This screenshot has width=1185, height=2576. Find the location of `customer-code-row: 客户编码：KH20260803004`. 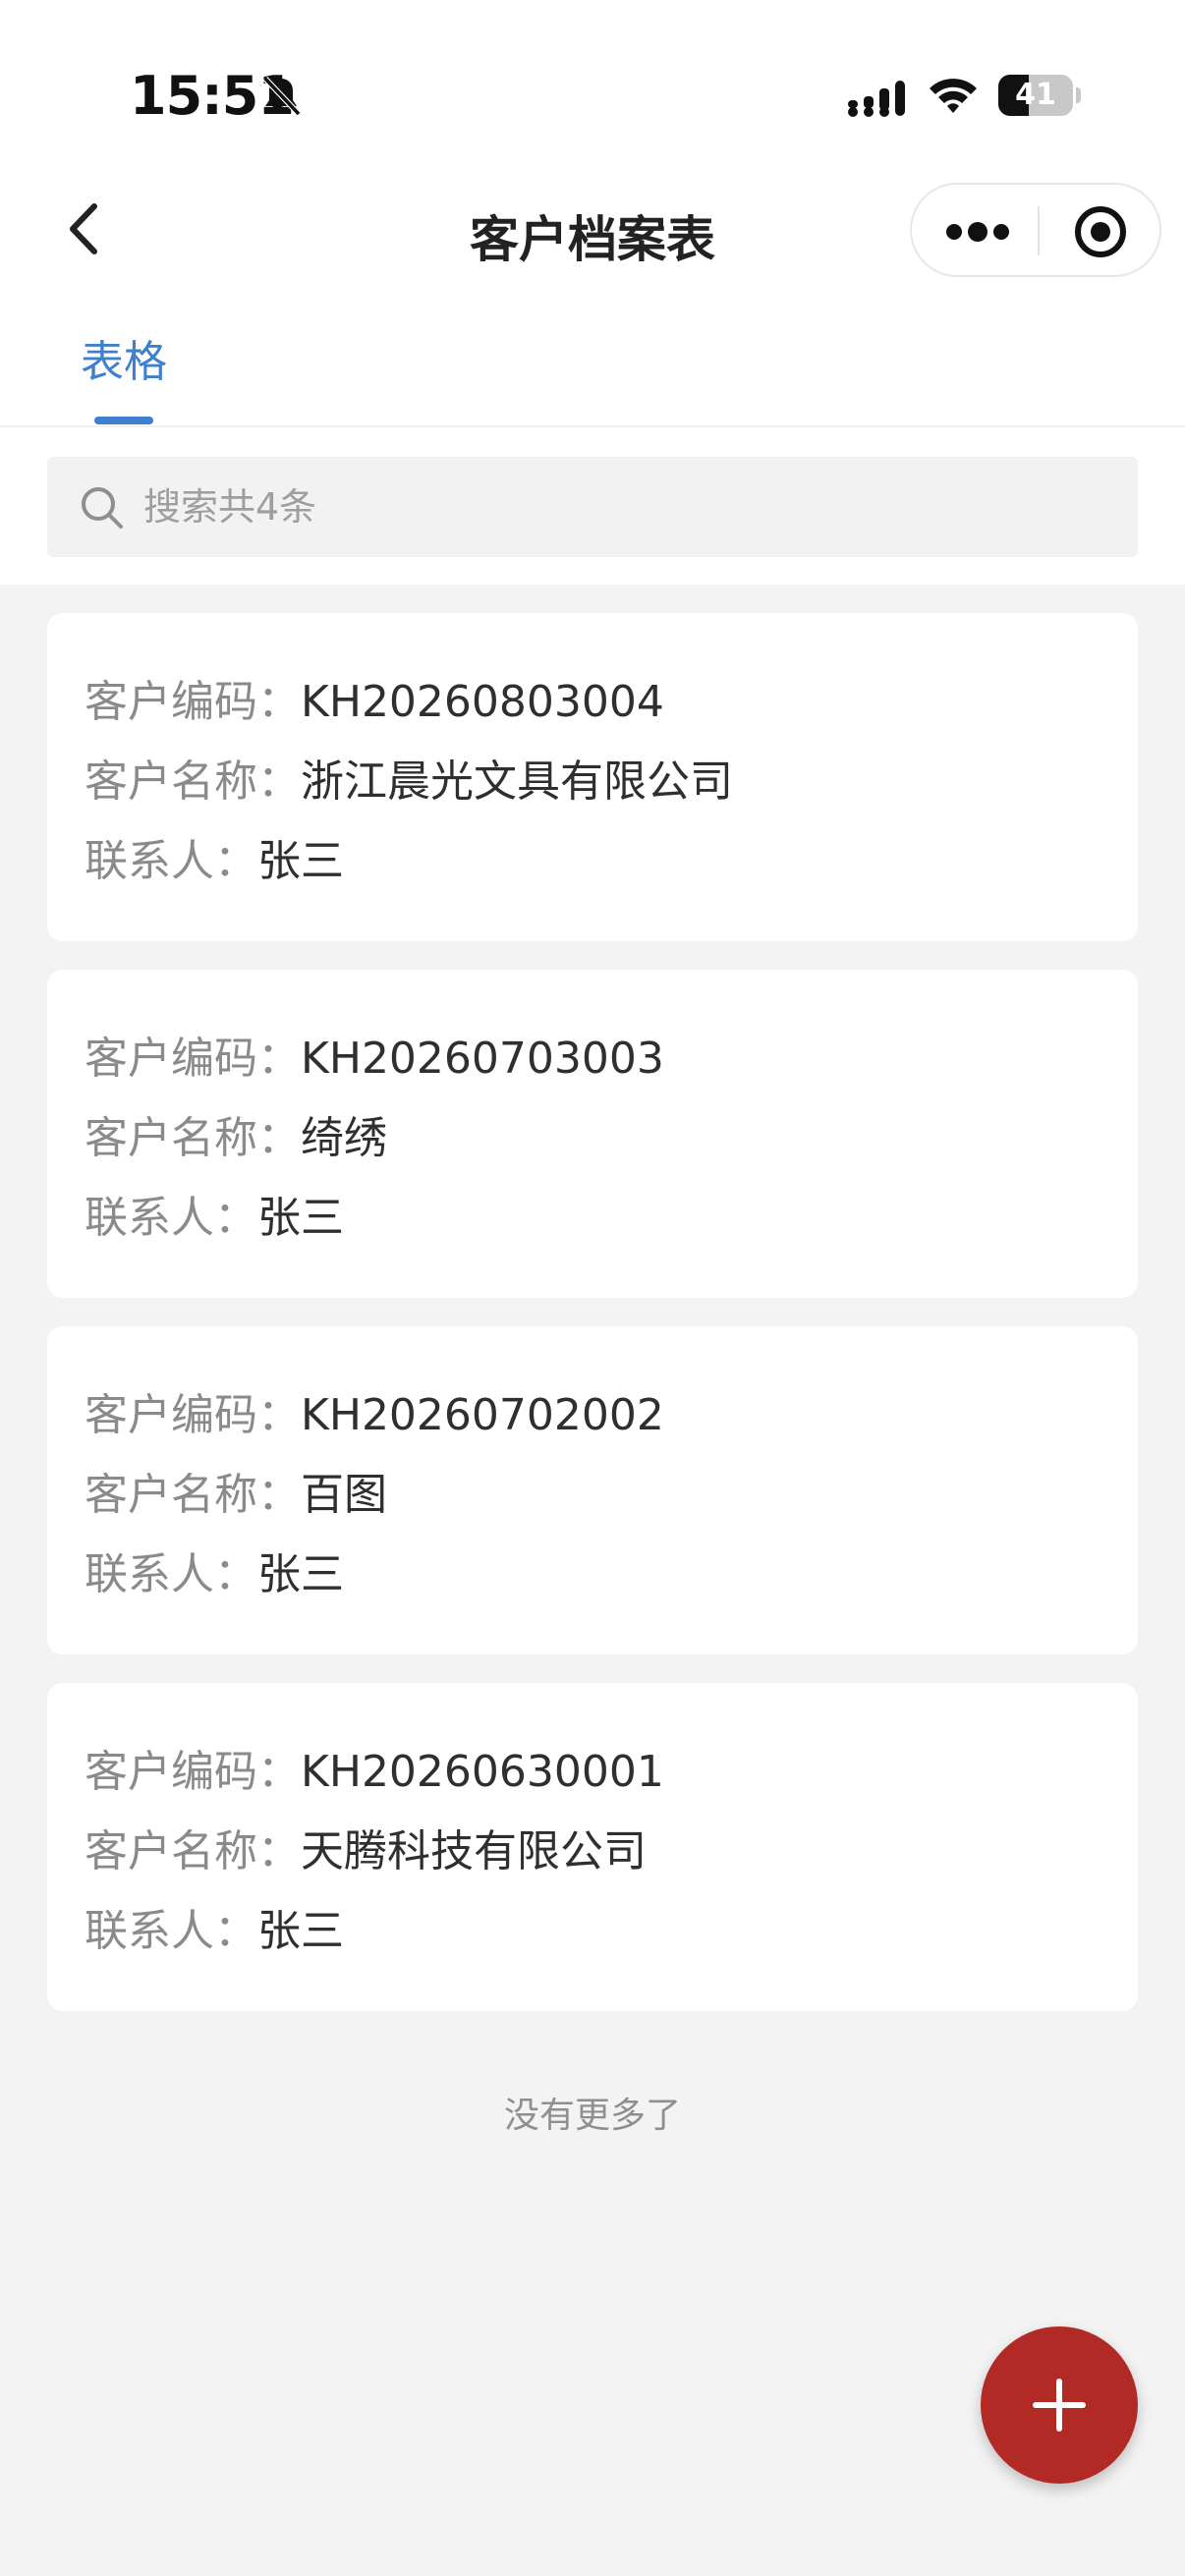

customer-code-row: 客户编码：KH20260803004 is located at coordinates (375, 697).